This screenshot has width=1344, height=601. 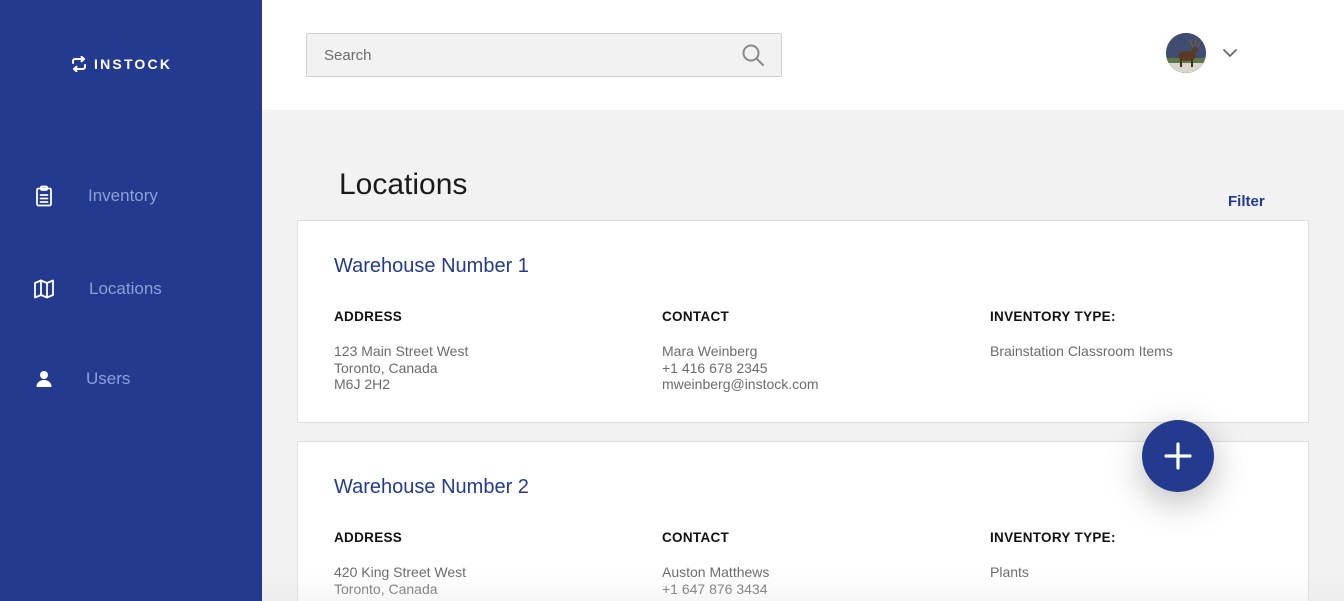 I want to click on refresh-arrows-icon, so click(x=79, y=64).